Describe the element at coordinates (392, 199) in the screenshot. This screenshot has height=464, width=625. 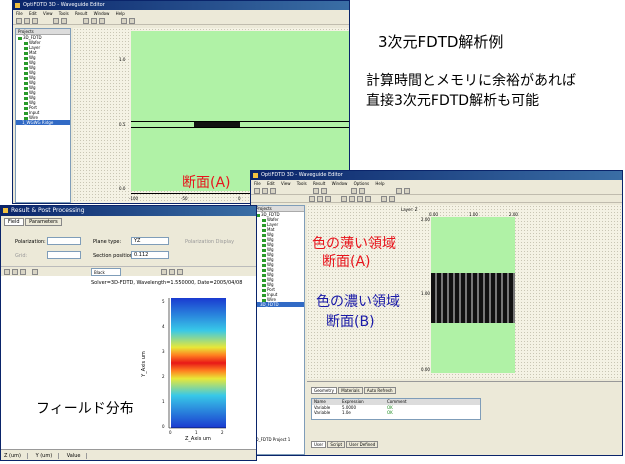
I see `source-icon` at that location.